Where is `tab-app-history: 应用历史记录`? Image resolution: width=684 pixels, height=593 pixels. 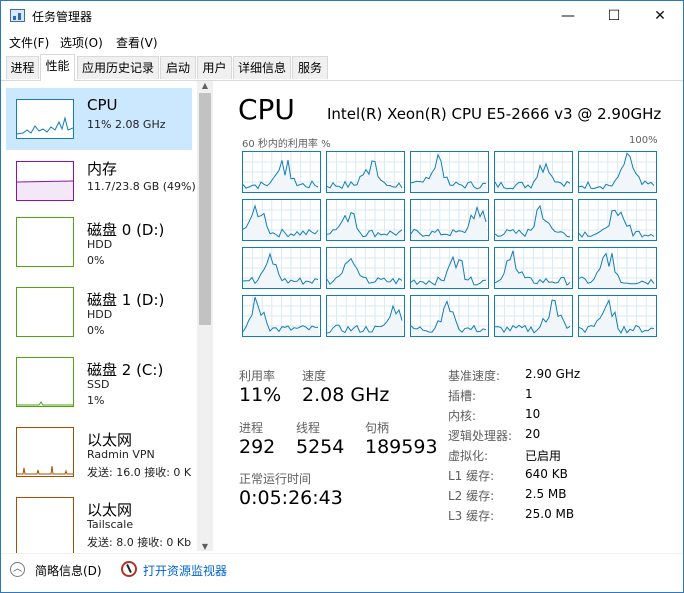
tab-app-history: 应用历史记录 is located at coordinates (118, 67).